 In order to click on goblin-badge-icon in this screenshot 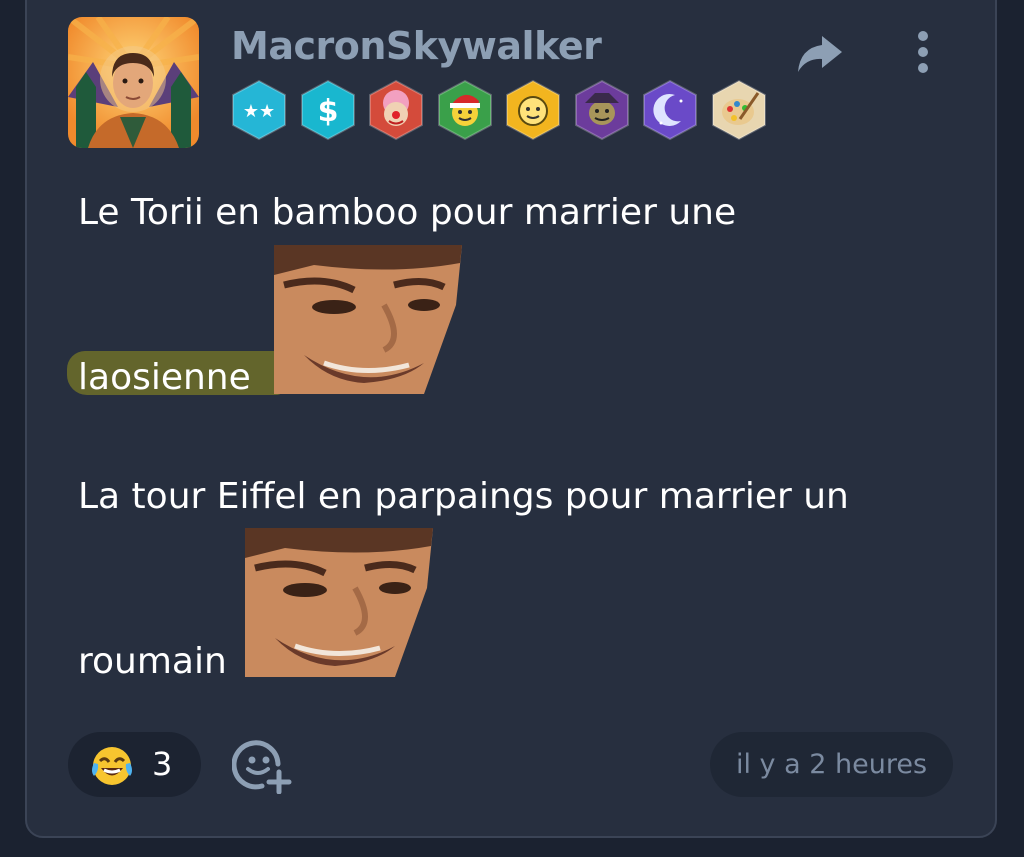, I will do `click(602, 110)`.